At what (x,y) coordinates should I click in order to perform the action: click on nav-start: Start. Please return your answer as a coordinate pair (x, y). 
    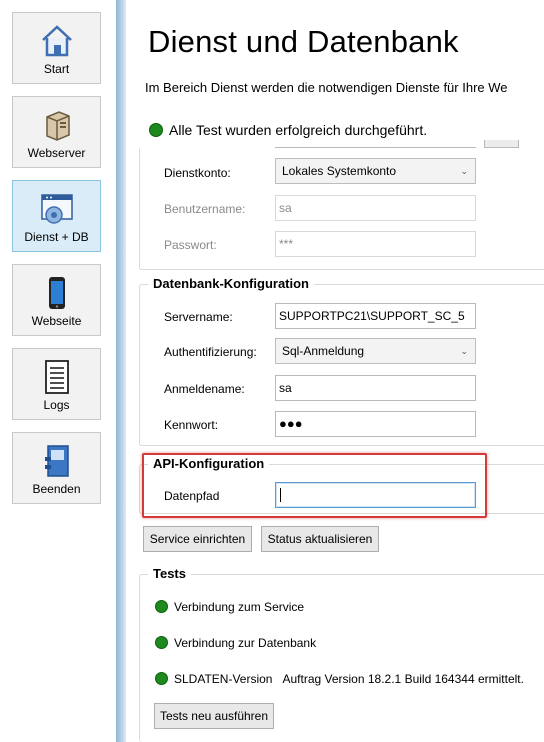
    Looking at the image, I should click on (56, 48).